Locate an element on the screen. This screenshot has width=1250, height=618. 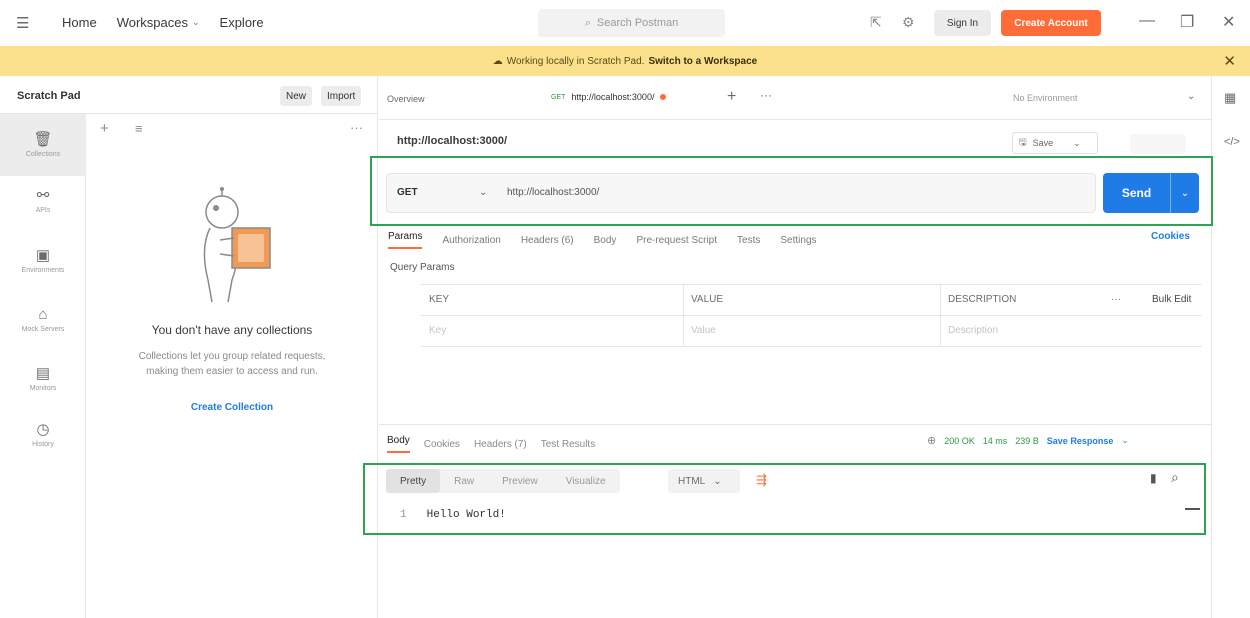
offline-icon: ☁ is located at coordinates (497, 61).